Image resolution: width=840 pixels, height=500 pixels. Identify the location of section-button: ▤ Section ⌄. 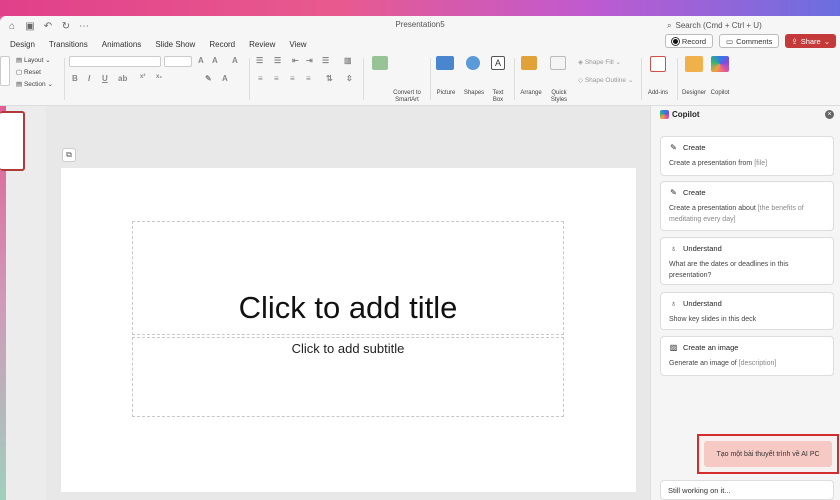
(34, 84).